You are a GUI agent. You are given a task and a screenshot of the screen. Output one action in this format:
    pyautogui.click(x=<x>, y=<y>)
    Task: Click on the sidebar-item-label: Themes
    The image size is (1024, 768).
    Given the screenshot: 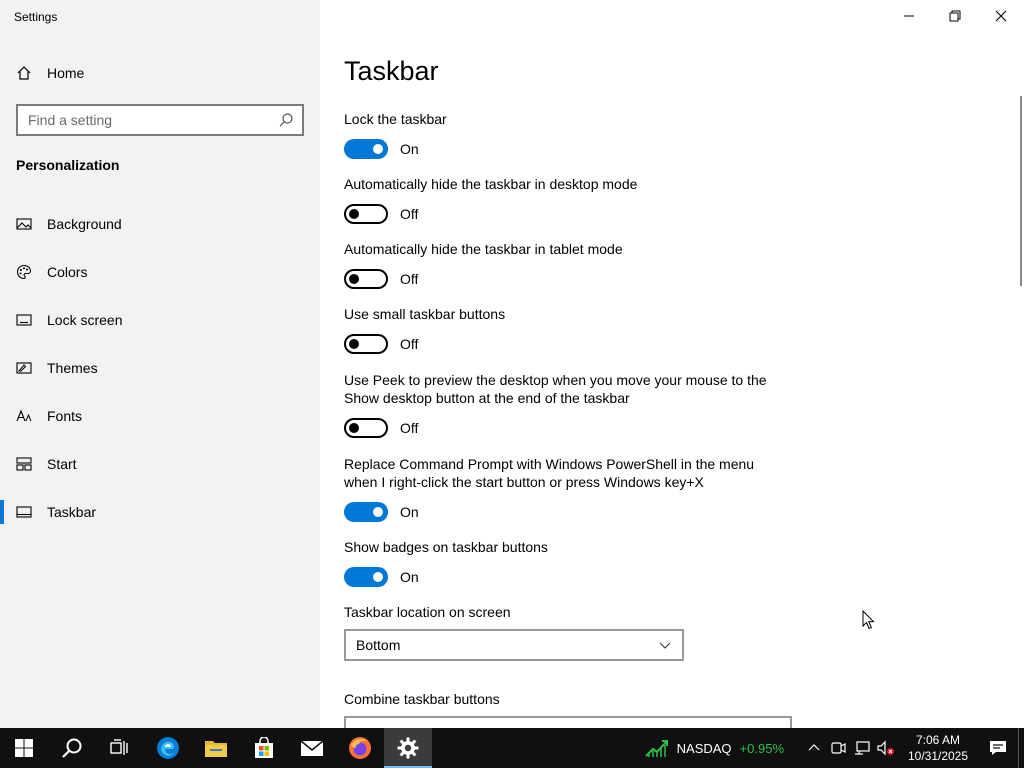 What is the action you would take?
    pyautogui.click(x=72, y=368)
    